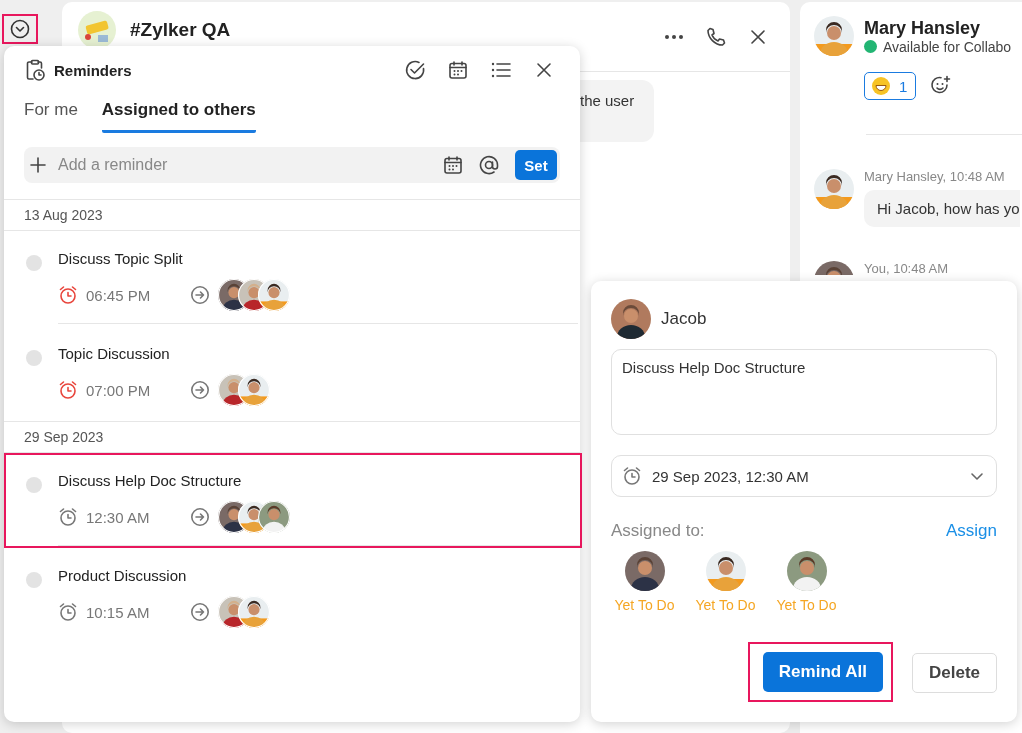 This screenshot has width=1022, height=733. What do you see at coordinates (178, 116) in the screenshot?
I see `tab: Assigned to others` at bounding box center [178, 116].